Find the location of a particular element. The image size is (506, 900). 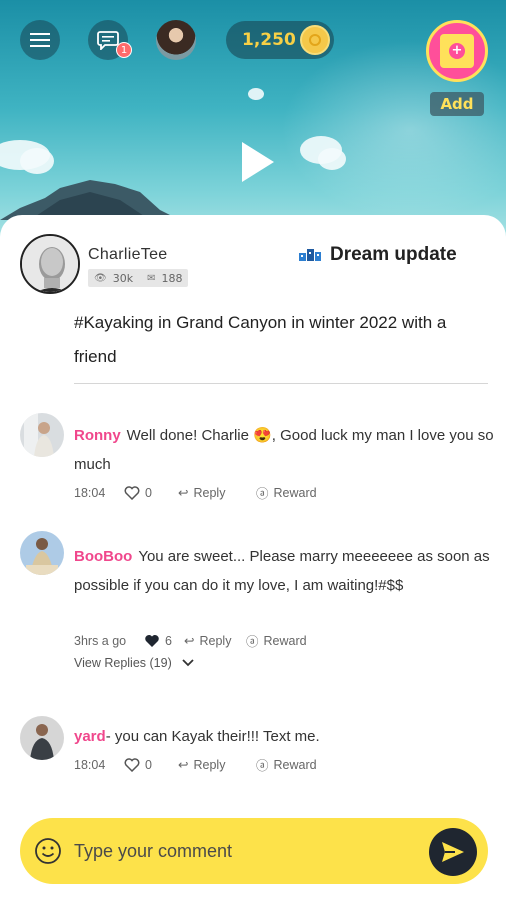

comment-time: 3hrs a go is located at coordinates (100, 640).